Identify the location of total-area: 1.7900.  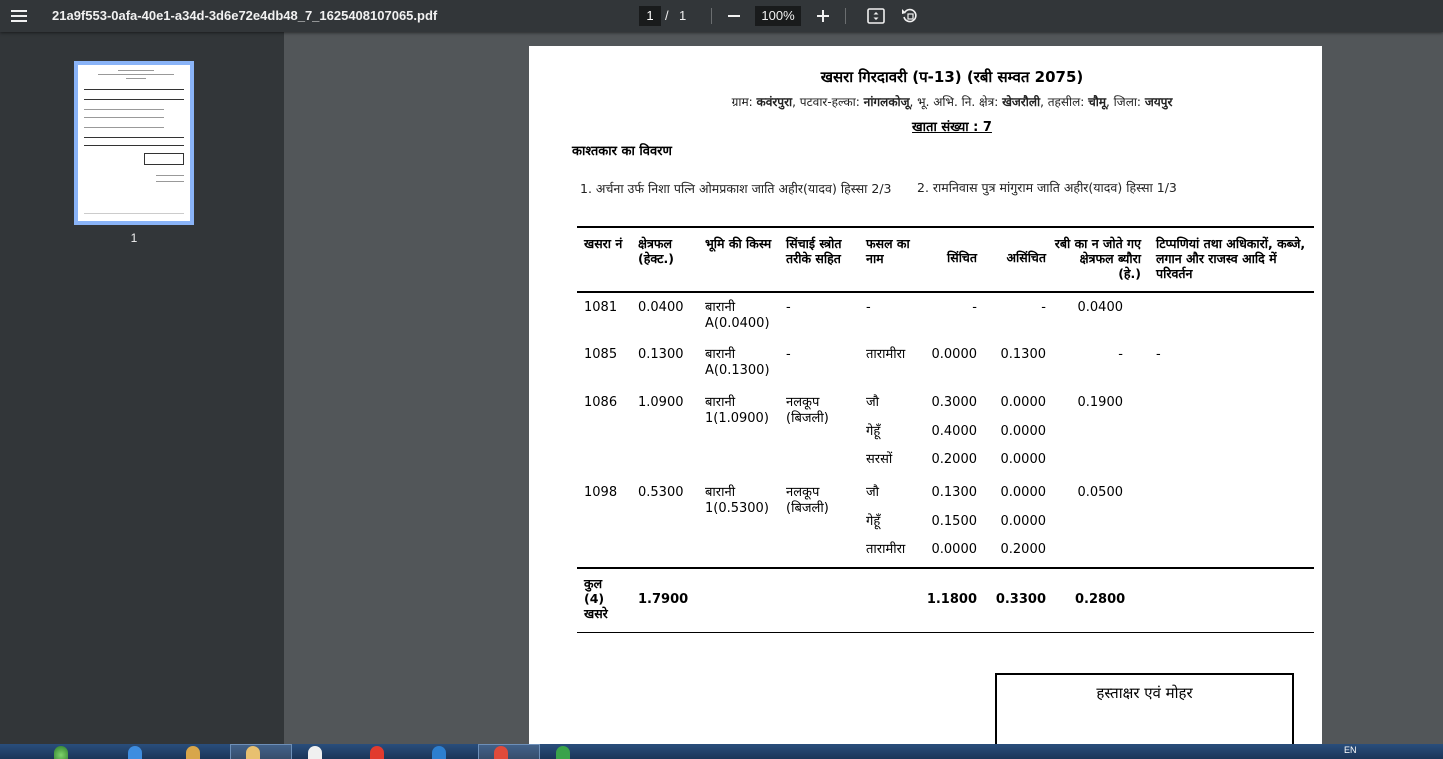
(663, 599).